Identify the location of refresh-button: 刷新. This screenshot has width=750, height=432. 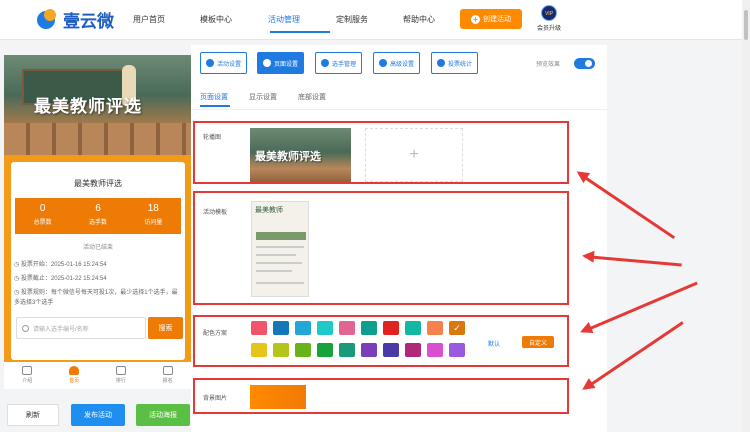
(33, 415).